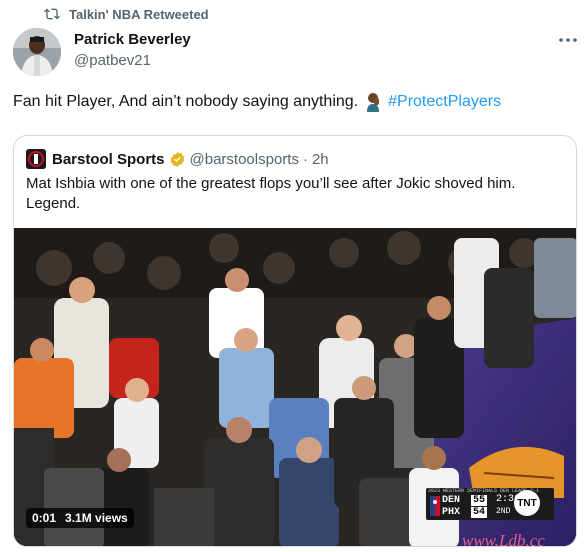  Describe the element at coordinates (479, 512) in the screenshot. I see `team-2-score: 54` at that location.